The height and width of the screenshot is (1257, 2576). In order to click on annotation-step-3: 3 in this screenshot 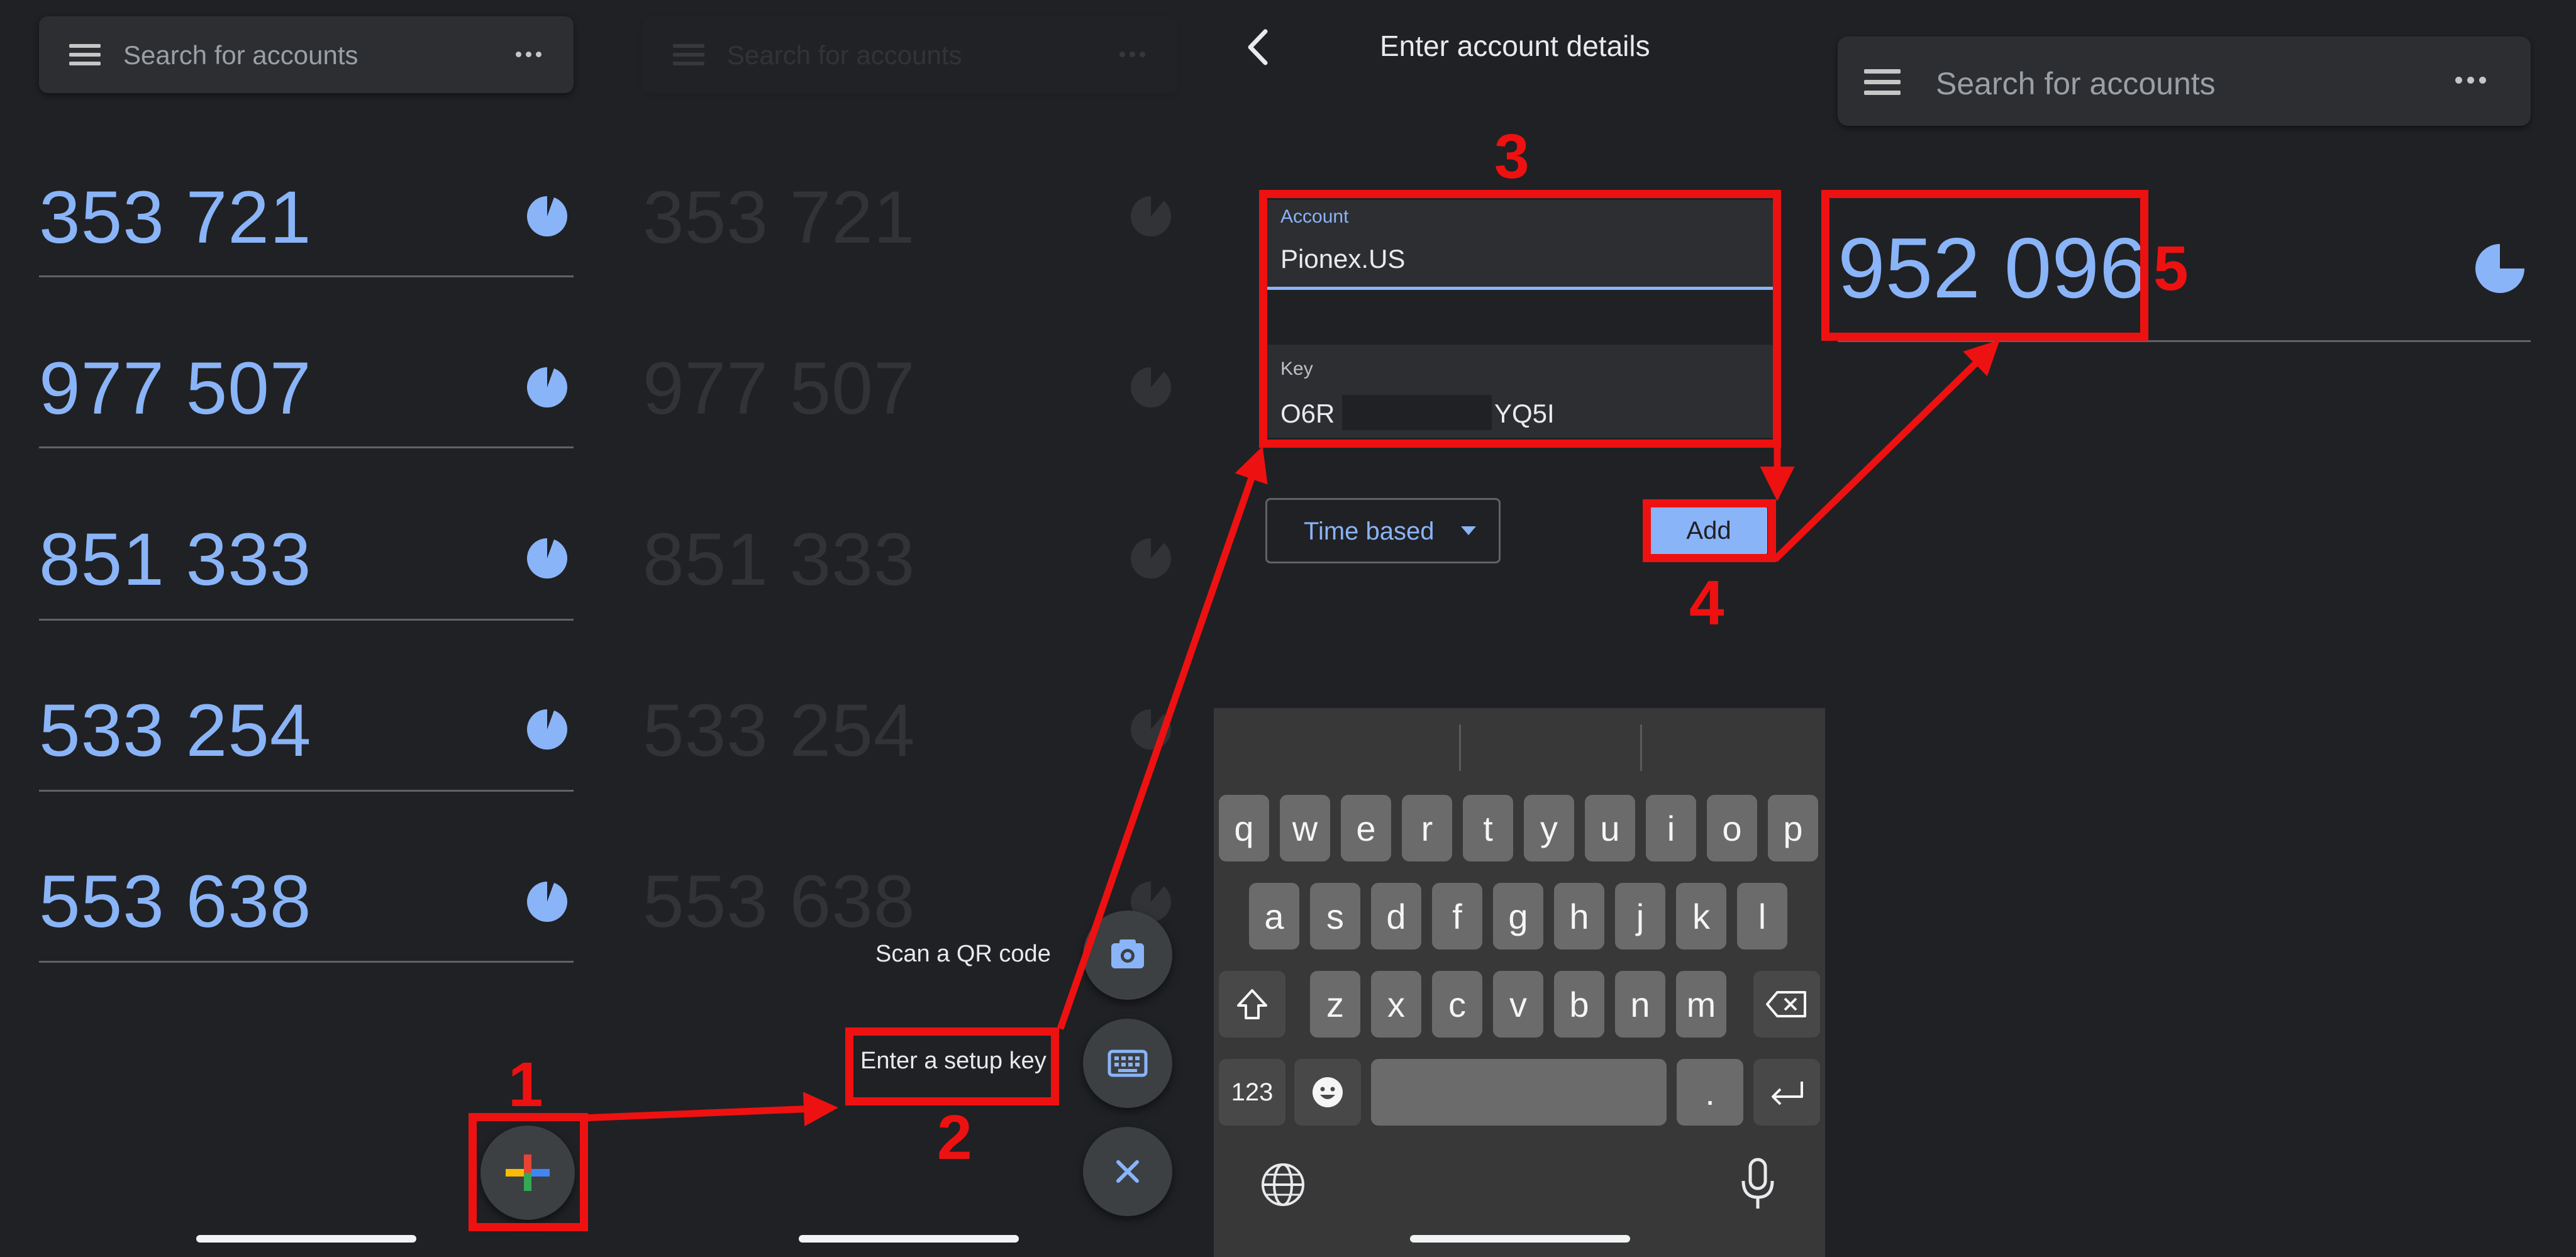, I will do `click(1512, 157)`.